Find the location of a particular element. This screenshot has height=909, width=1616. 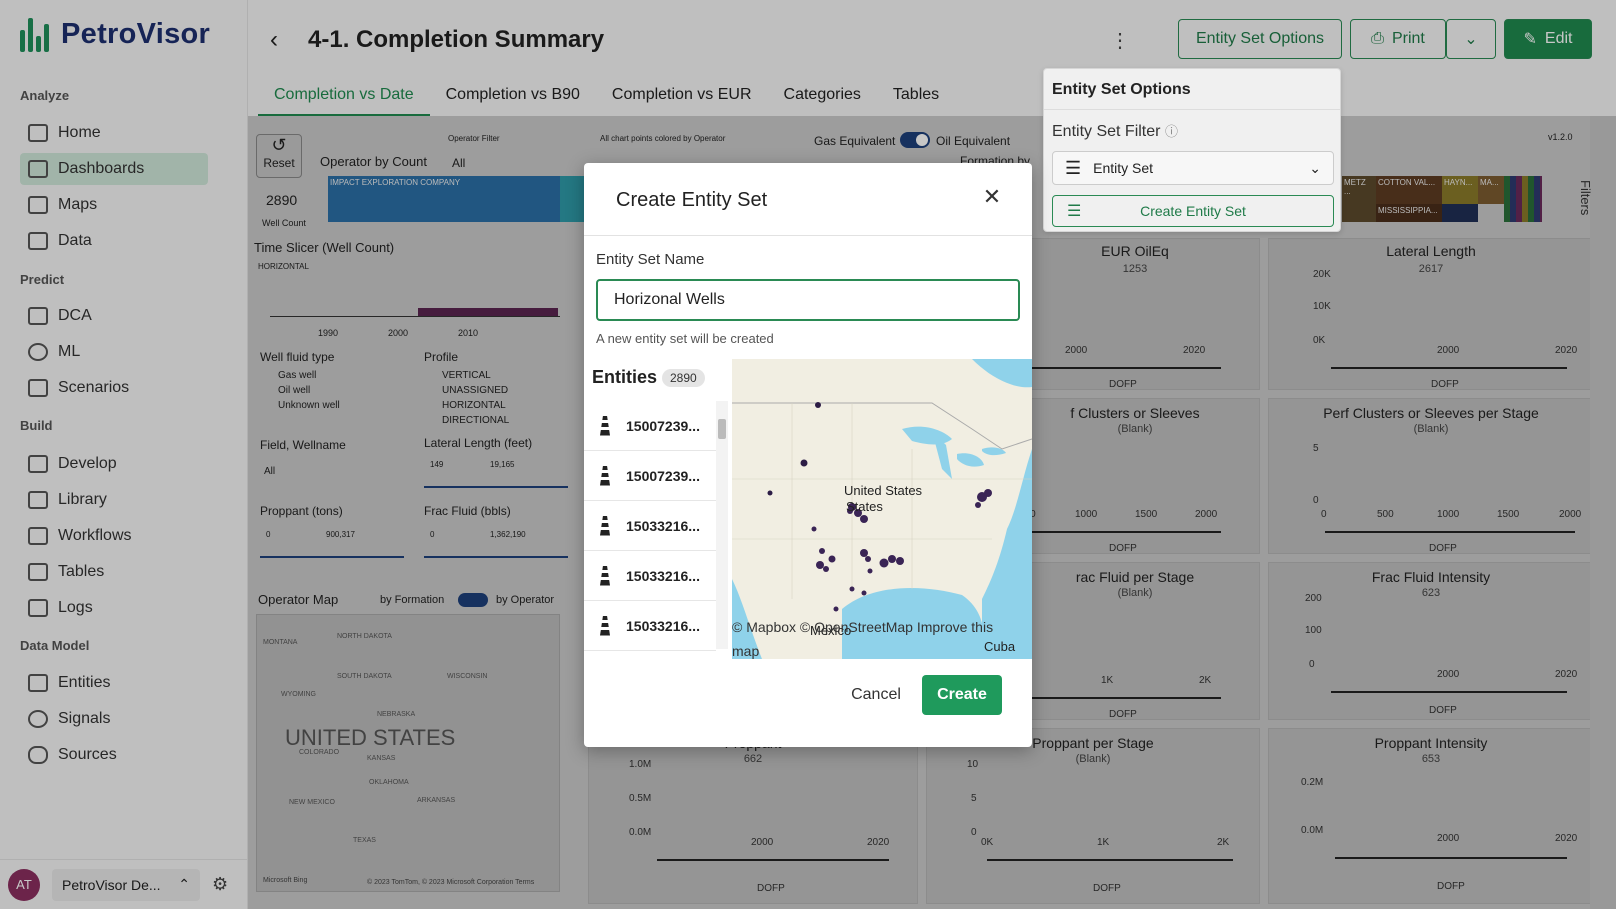

info-icon: ⓘ is located at coordinates (1171, 131).